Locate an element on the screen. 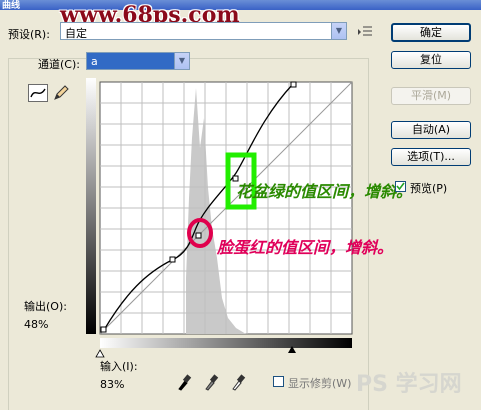 The height and width of the screenshot is (410, 481). checkmark-icon is located at coordinates (400, 186).